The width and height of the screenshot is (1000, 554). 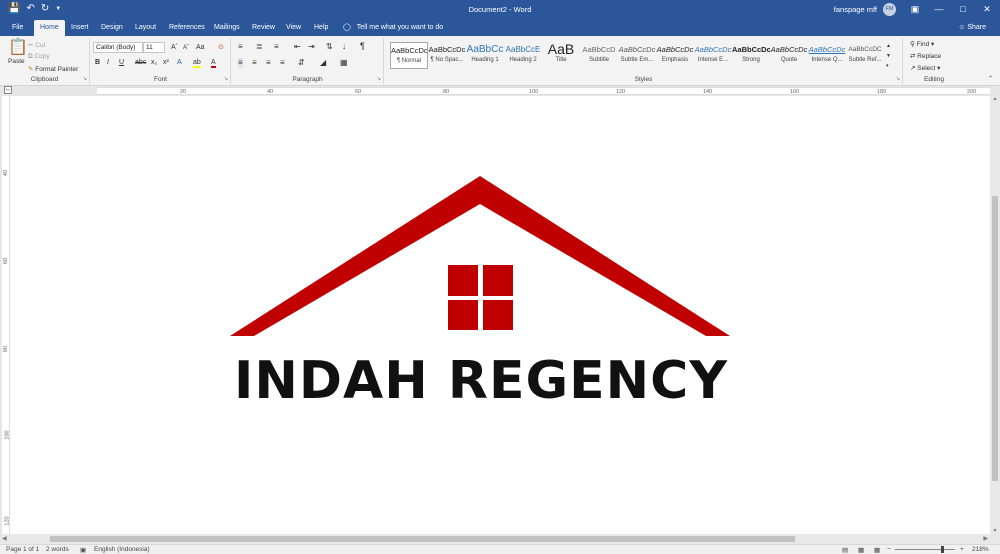 I want to click on paste-icon: 📋, so click(x=18, y=48).